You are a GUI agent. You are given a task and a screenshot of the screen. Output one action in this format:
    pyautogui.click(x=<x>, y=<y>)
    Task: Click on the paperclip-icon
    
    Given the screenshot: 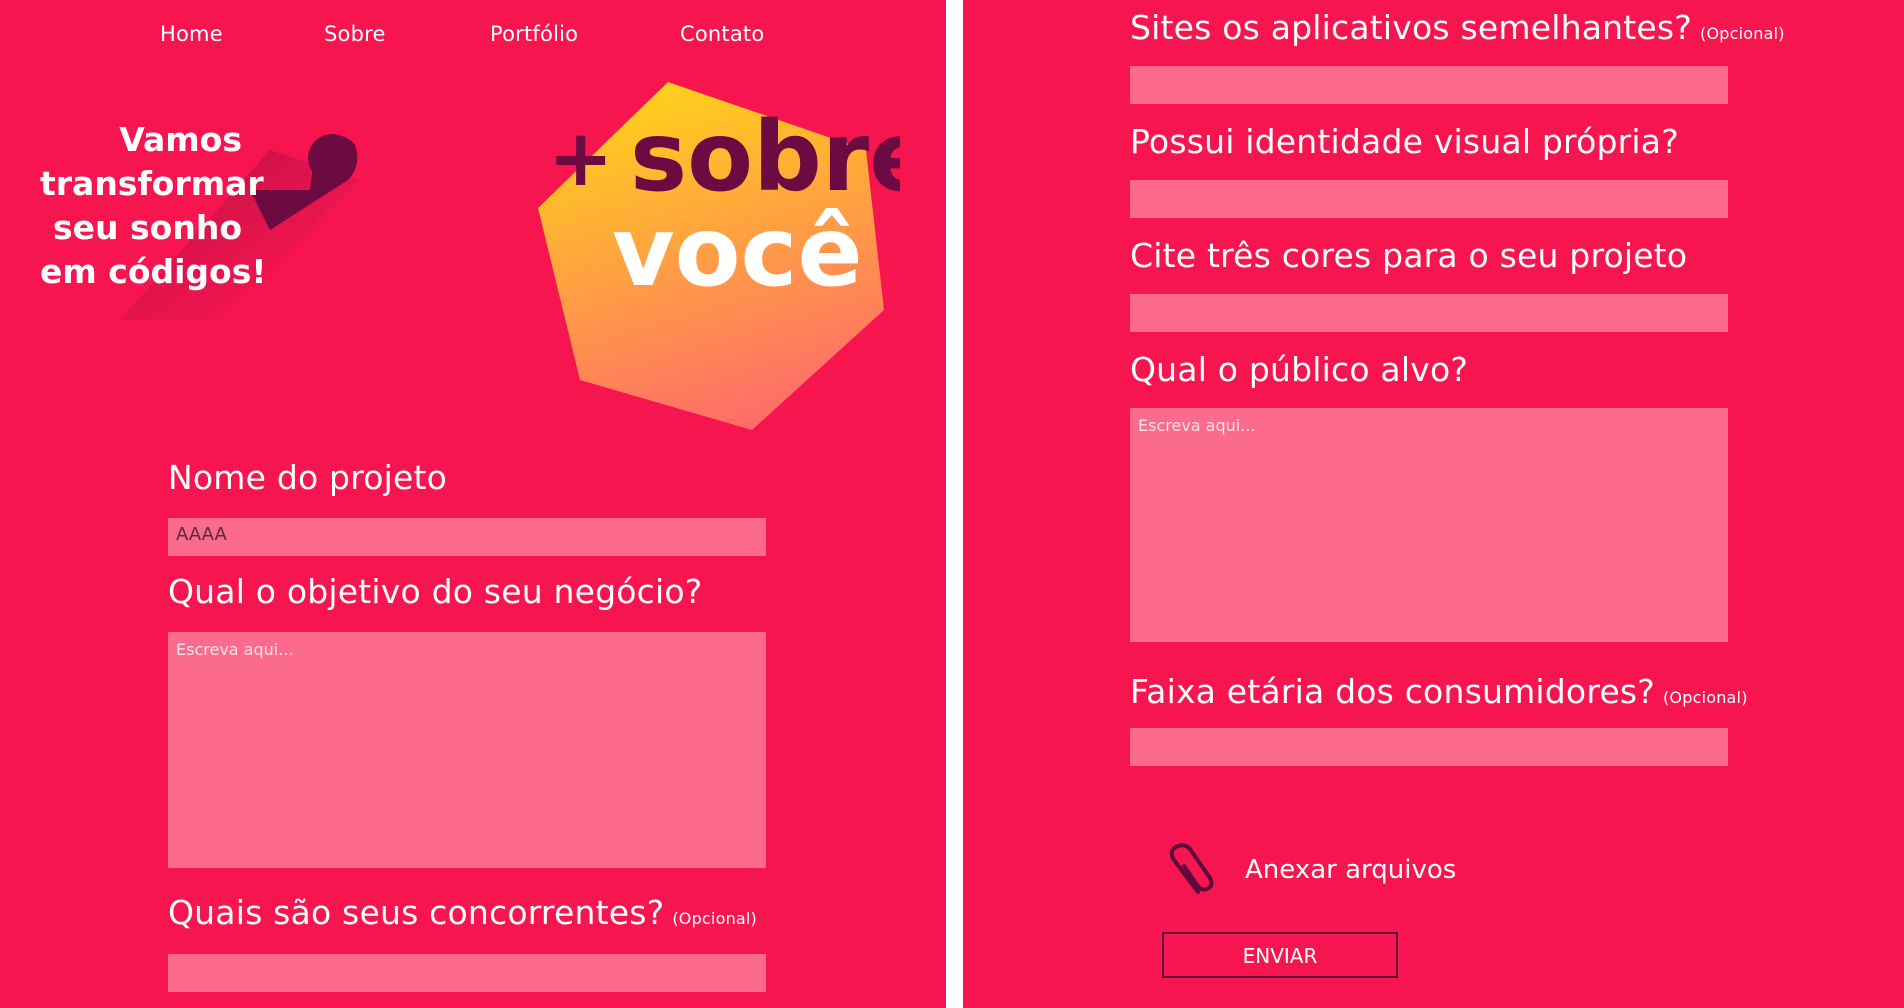 What is the action you would take?
    pyautogui.click(x=1190, y=870)
    